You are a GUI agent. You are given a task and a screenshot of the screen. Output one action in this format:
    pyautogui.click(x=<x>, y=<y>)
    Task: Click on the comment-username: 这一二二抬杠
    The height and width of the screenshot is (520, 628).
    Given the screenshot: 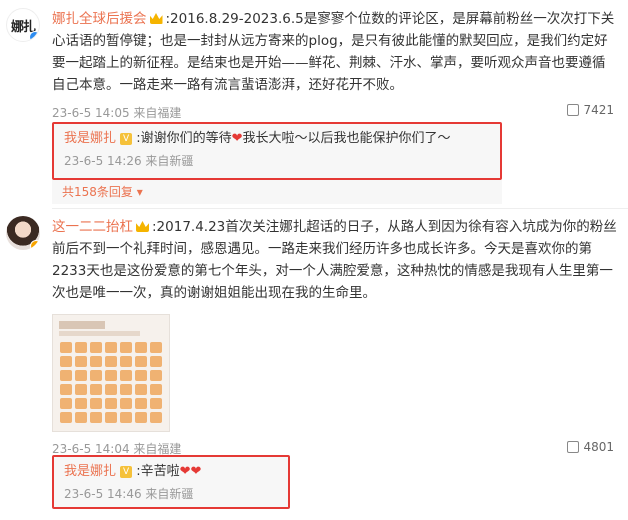 What is the action you would take?
    pyautogui.click(x=92, y=227)
    